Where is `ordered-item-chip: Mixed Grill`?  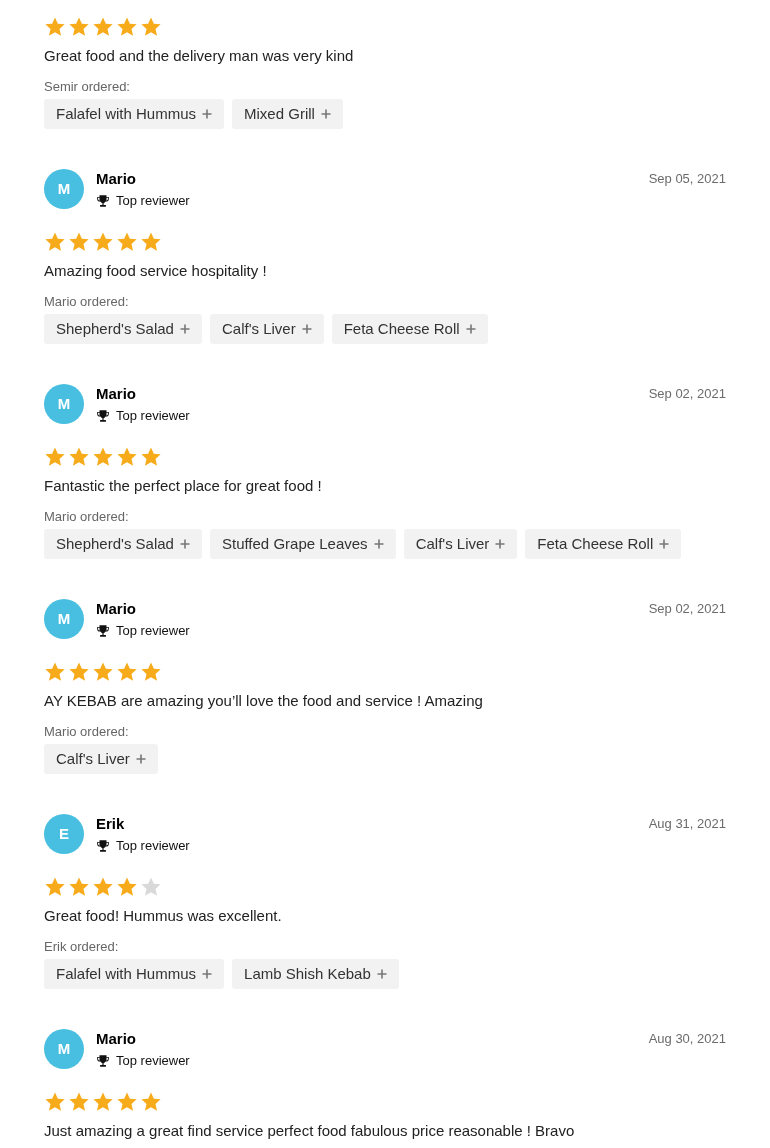 ordered-item-chip: Mixed Grill is located at coordinates (287, 114).